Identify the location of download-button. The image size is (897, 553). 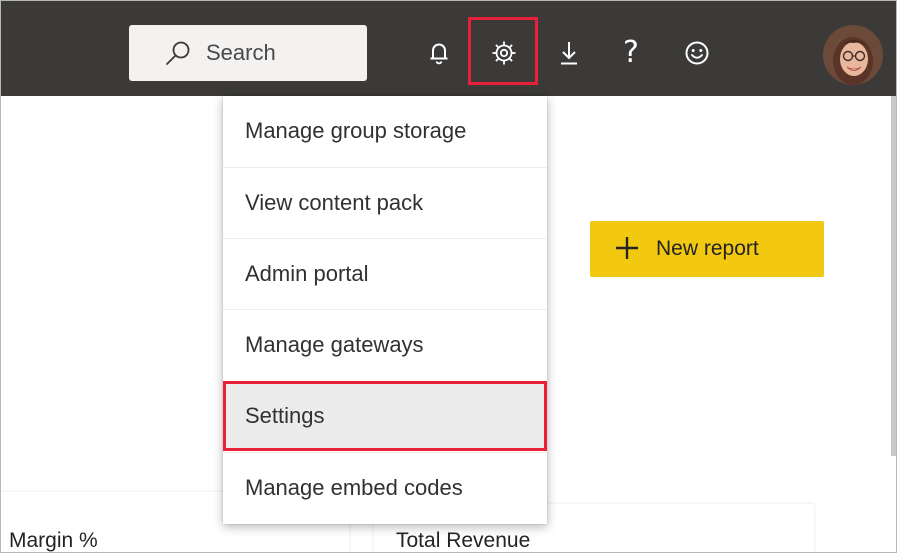
(569, 53).